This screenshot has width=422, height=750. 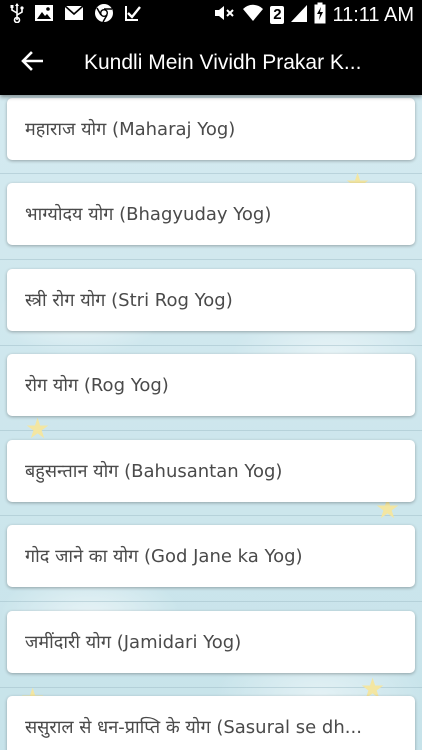 I want to click on list-item-label: बहुसन्तान योग (Bahusantan Yog), so click(x=154, y=471).